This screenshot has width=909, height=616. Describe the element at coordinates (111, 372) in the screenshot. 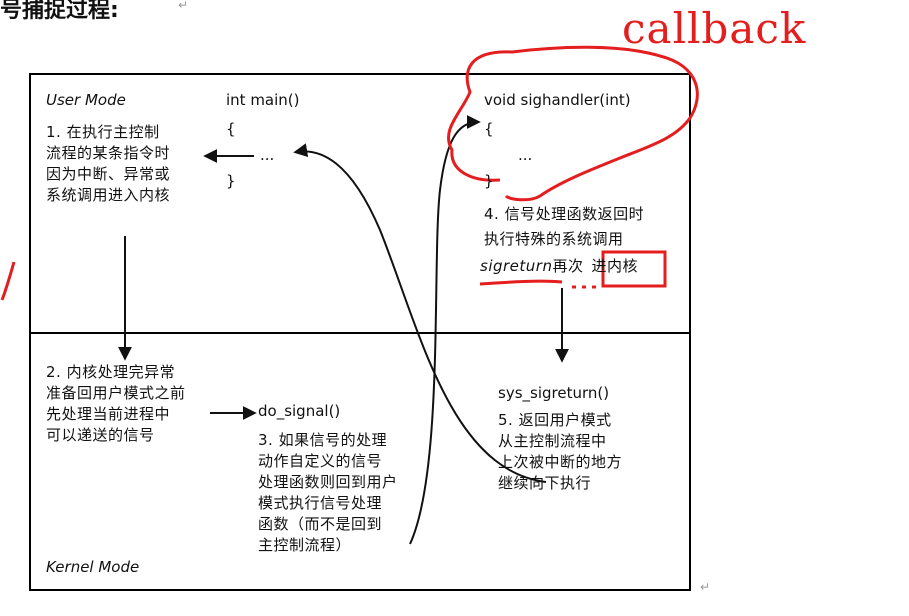

I see `step2-line: 2. 内核处理完异常` at that location.